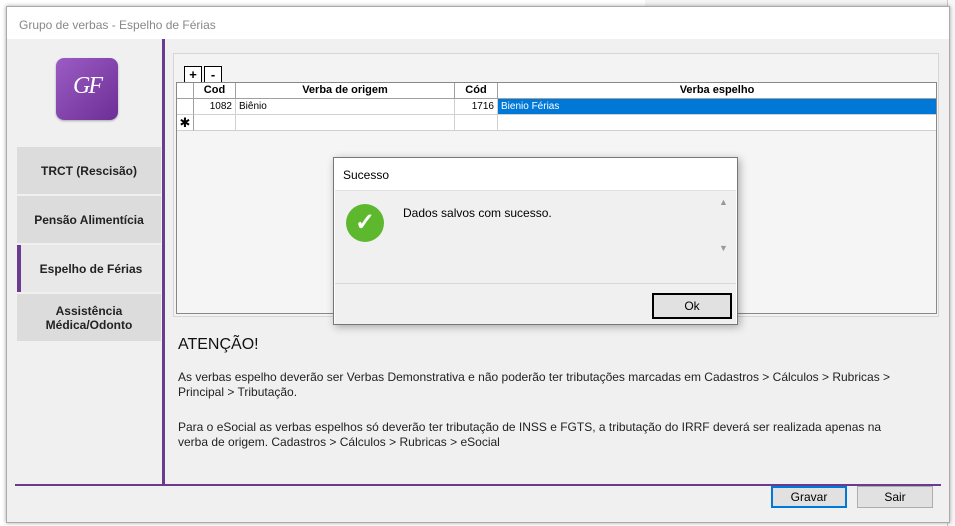 Image resolution: width=955 pixels, height=526 pixels. What do you see at coordinates (345, 91) in the screenshot?
I see `column-header-verba-origem: Verba de origem` at bounding box center [345, 91].